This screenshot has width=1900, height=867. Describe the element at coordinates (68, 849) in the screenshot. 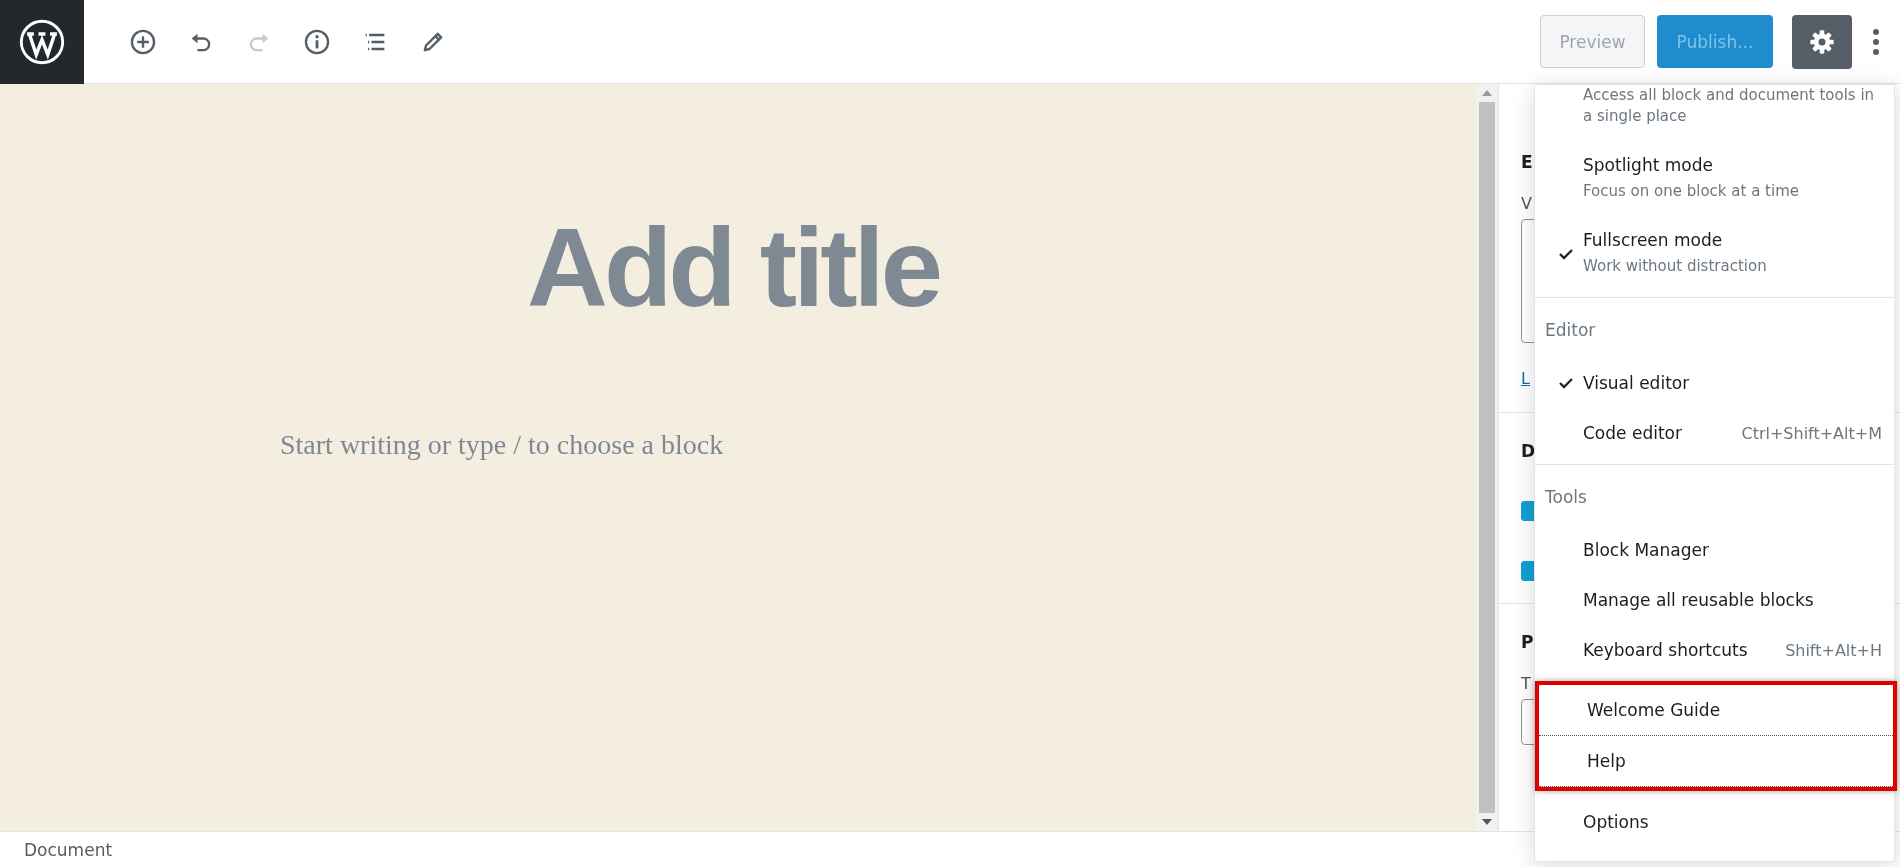

I see `breadcrumb: Document` at that location.